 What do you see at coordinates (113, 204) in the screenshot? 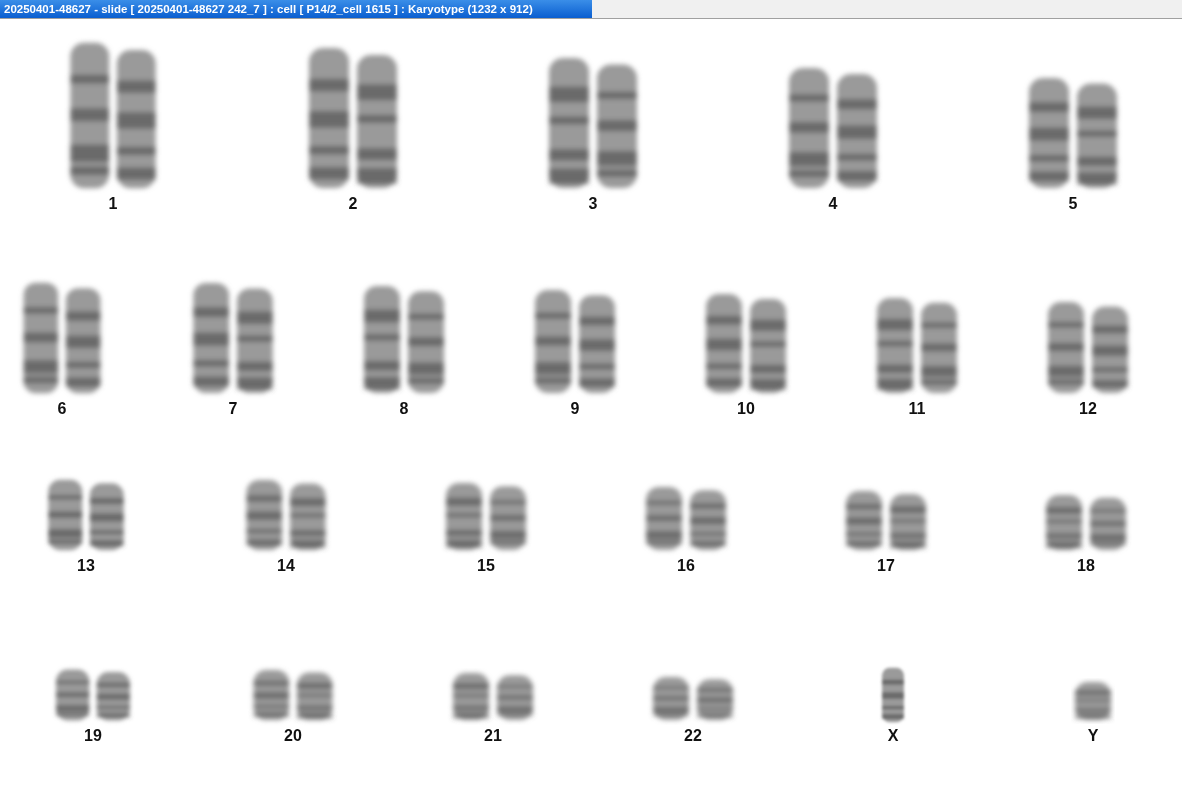
I see `chromosome-label: 1` at bounding box center [113, 204].